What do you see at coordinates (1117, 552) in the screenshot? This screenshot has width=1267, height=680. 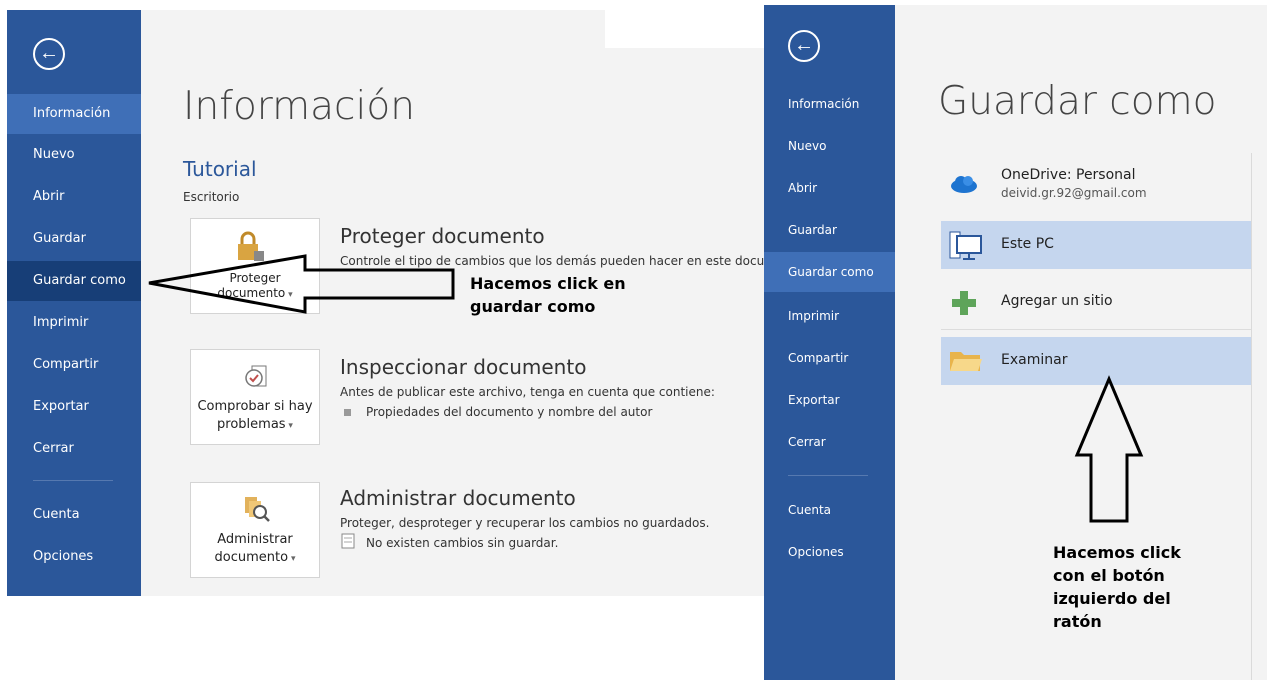 I see `annotation-line-1b: Hacemos click` at bounding box center [1117, 552].